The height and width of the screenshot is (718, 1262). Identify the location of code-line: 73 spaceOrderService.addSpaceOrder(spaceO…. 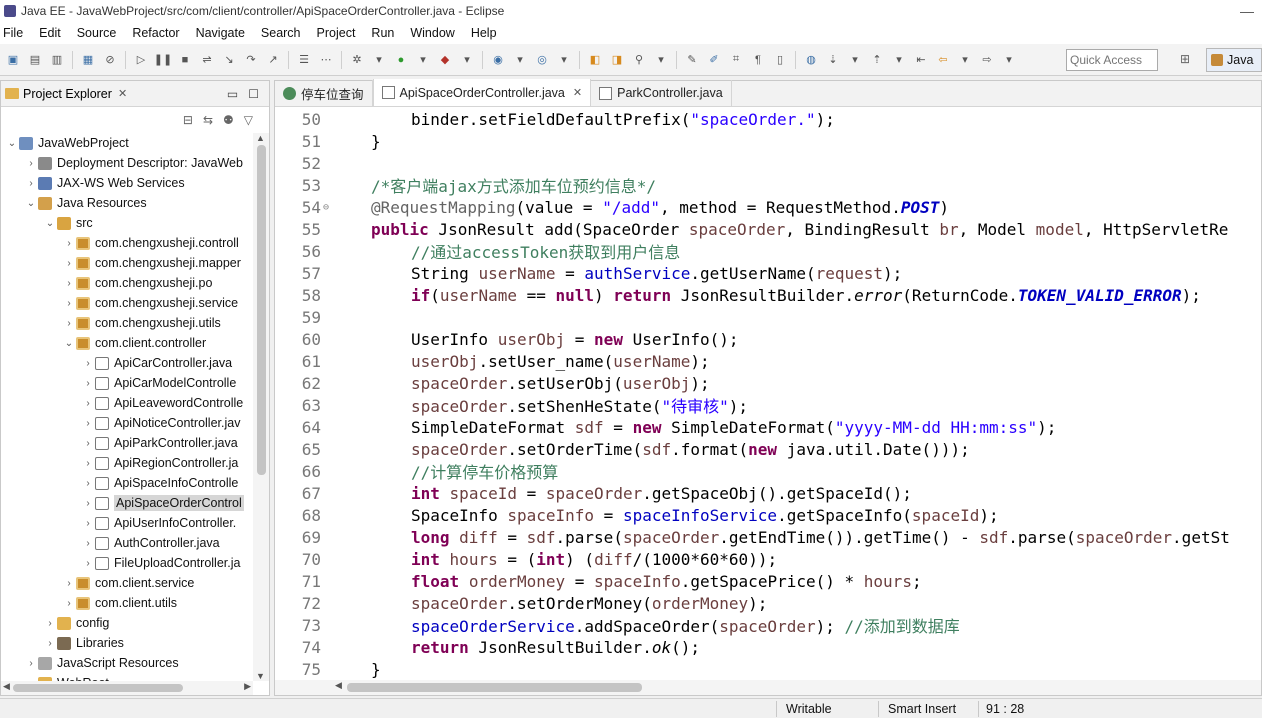
(768, 625).